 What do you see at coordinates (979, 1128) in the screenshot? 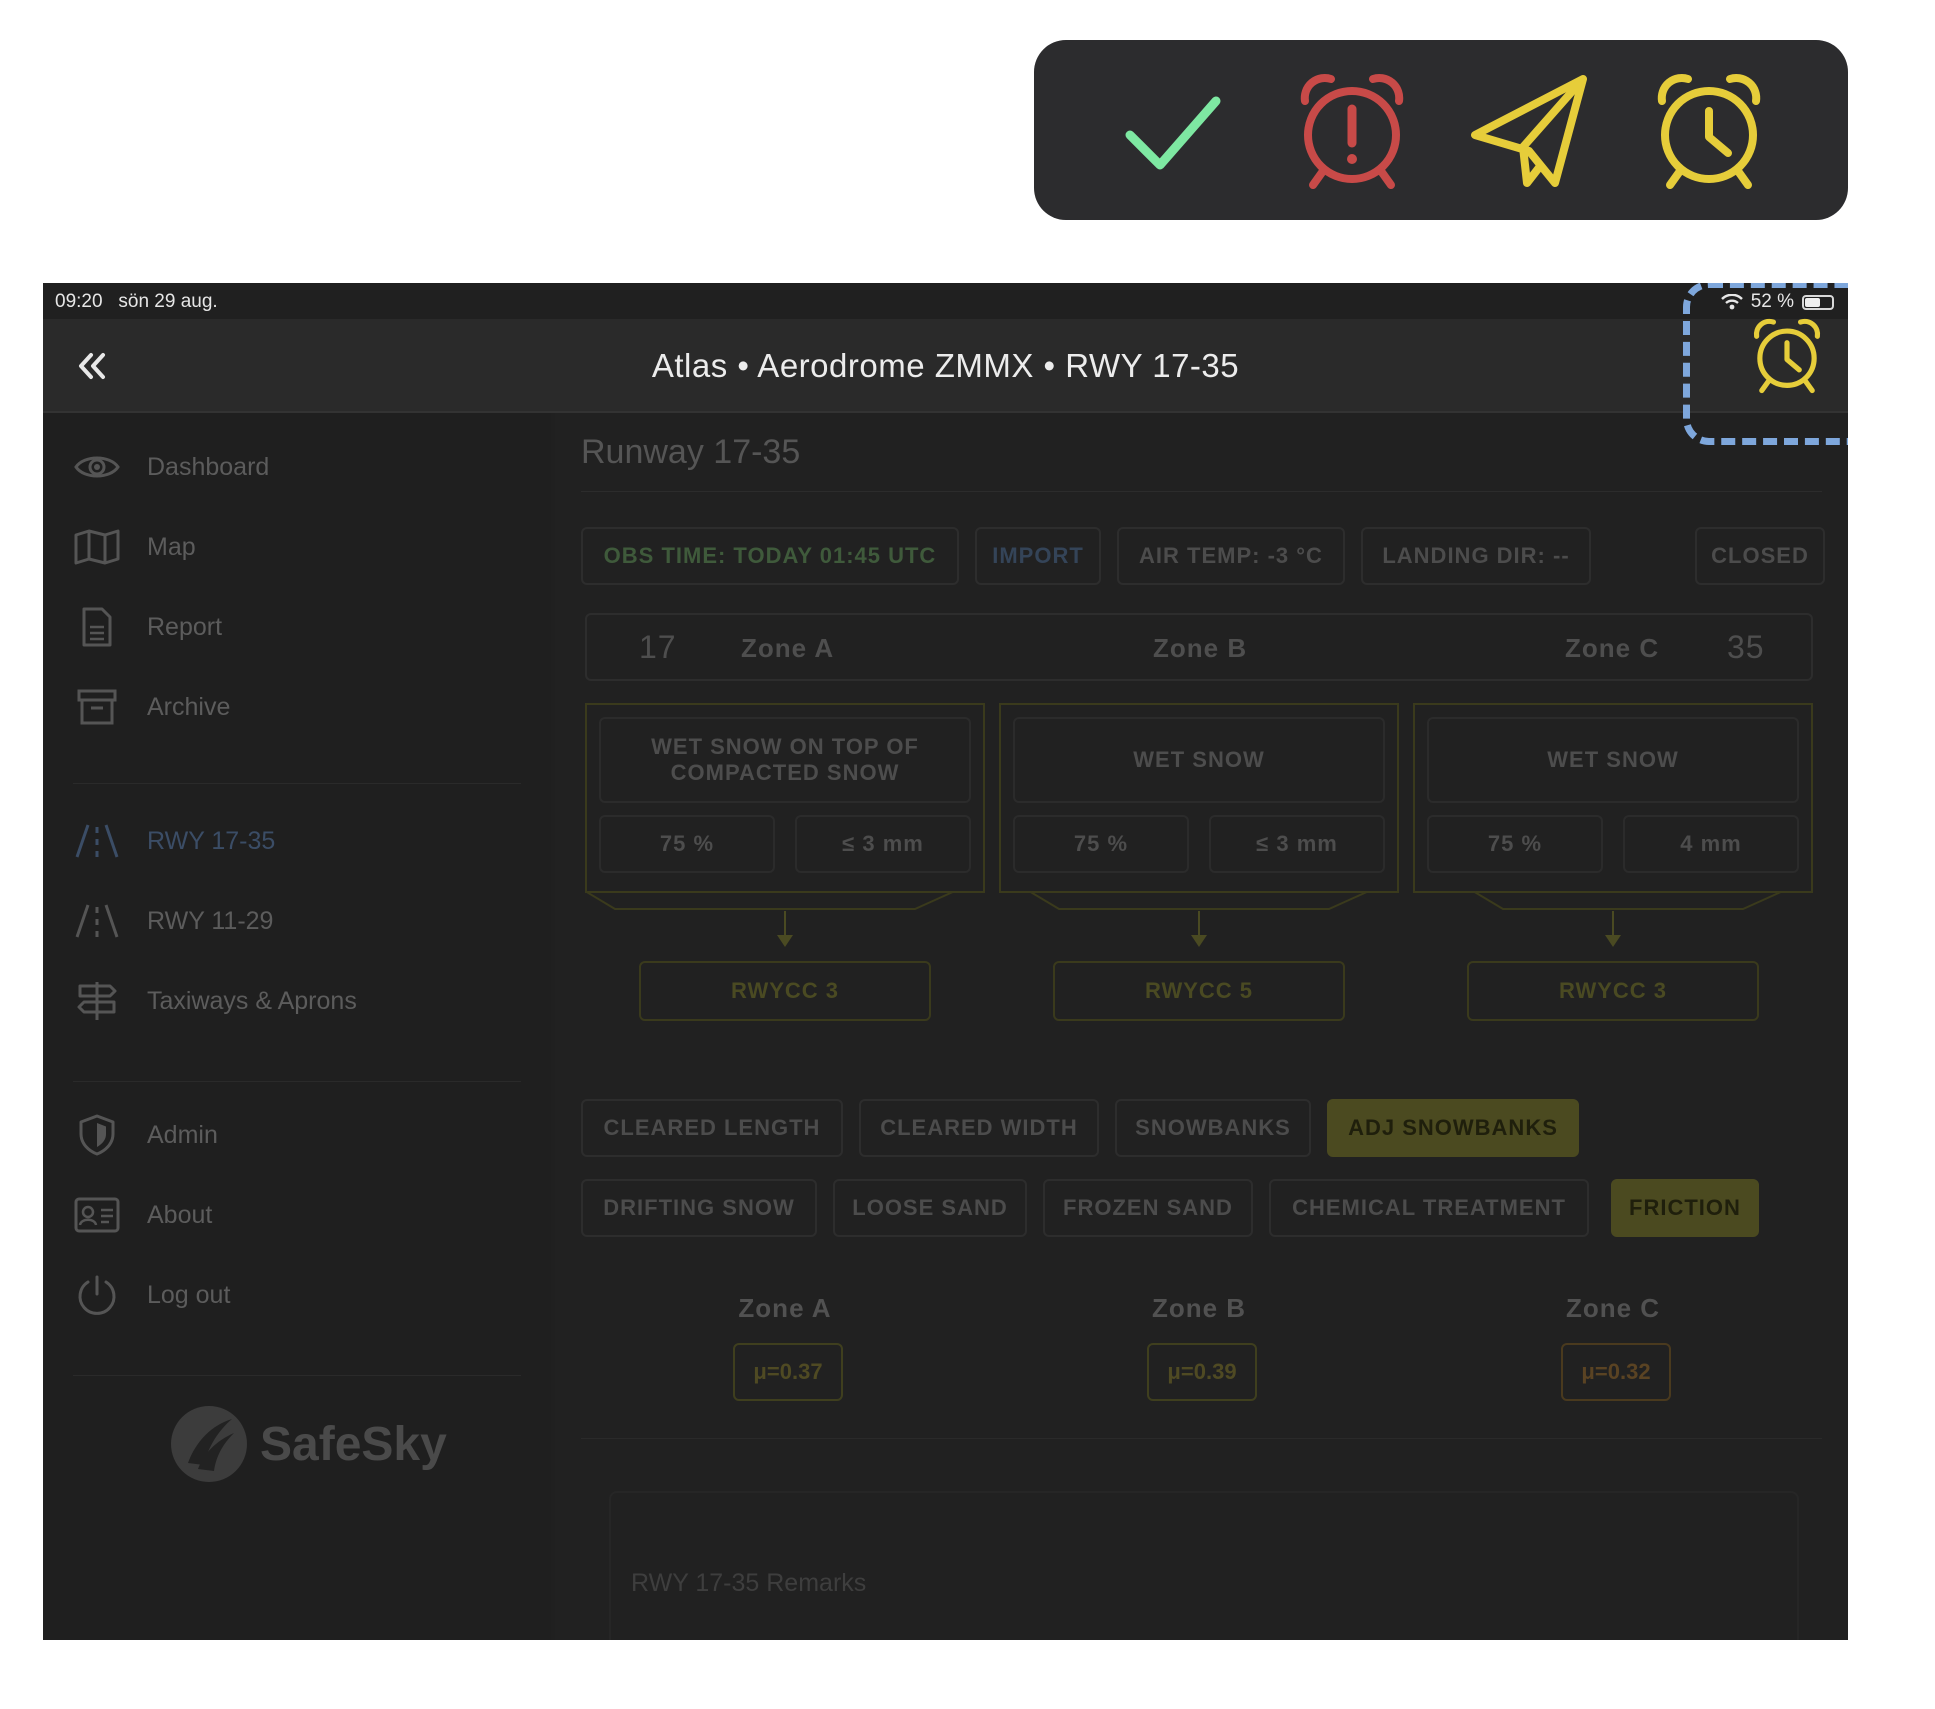
I see `cleared-width-toggle: CLEARED WIDTH` at bounding box center [979, 1128].